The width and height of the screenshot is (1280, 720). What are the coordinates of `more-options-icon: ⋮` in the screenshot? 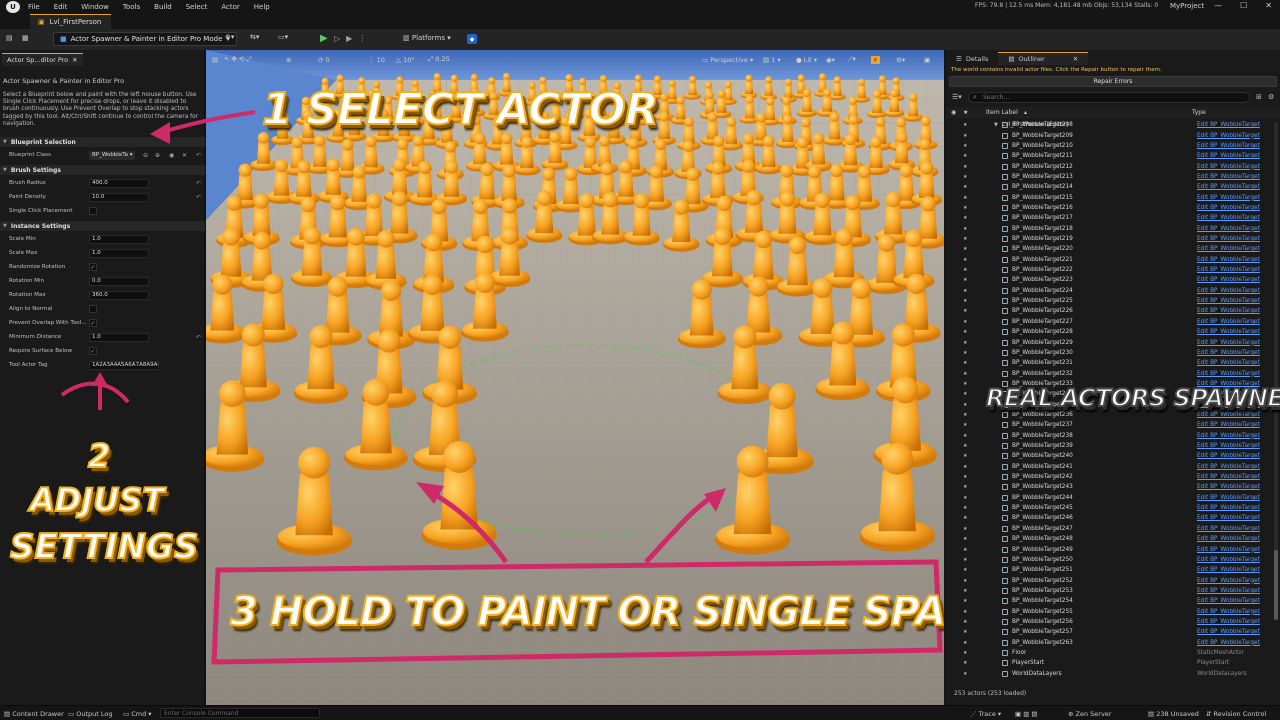 It's located at (362, 38).